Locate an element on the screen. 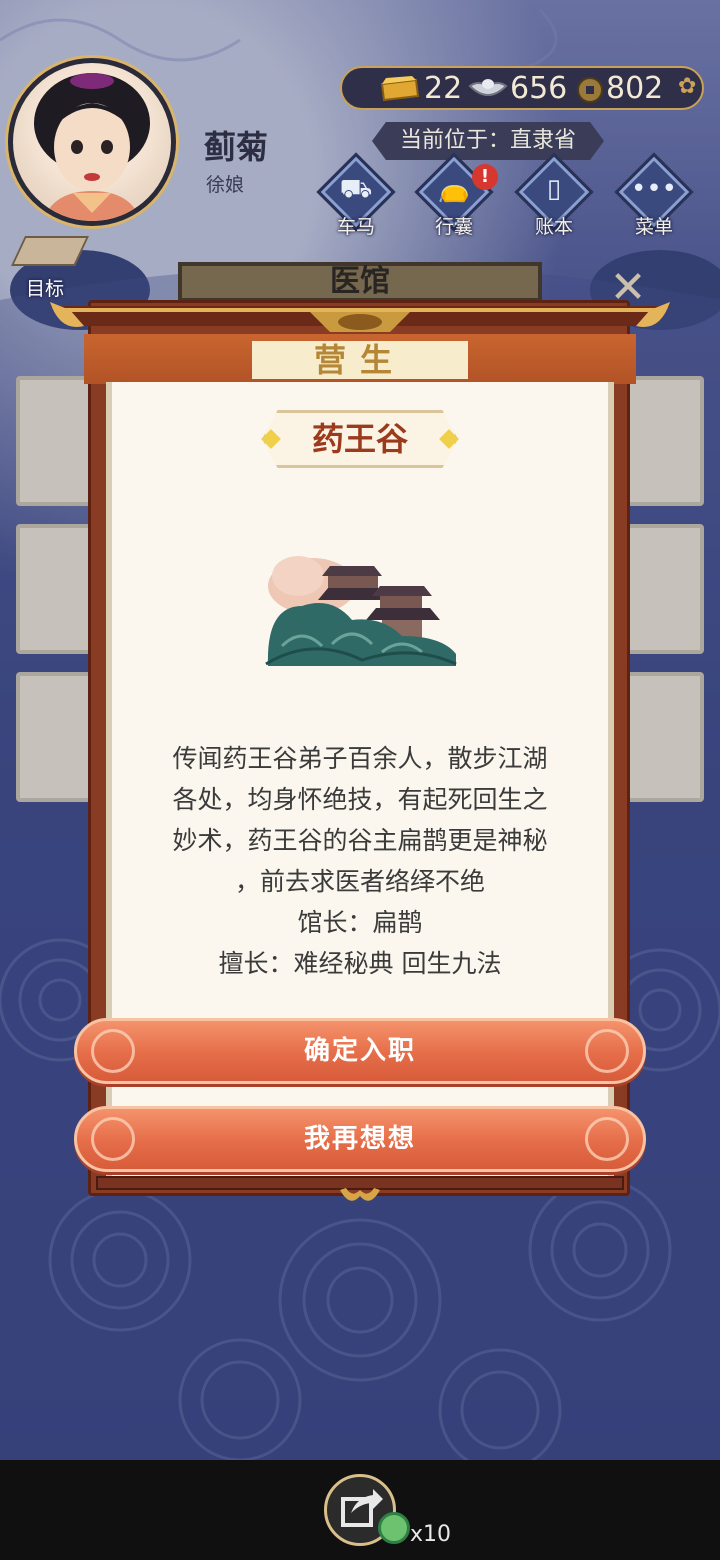 This screenshot has width=720, height=1560. place-name: 药王谷 is located at coordinates (359, 439).